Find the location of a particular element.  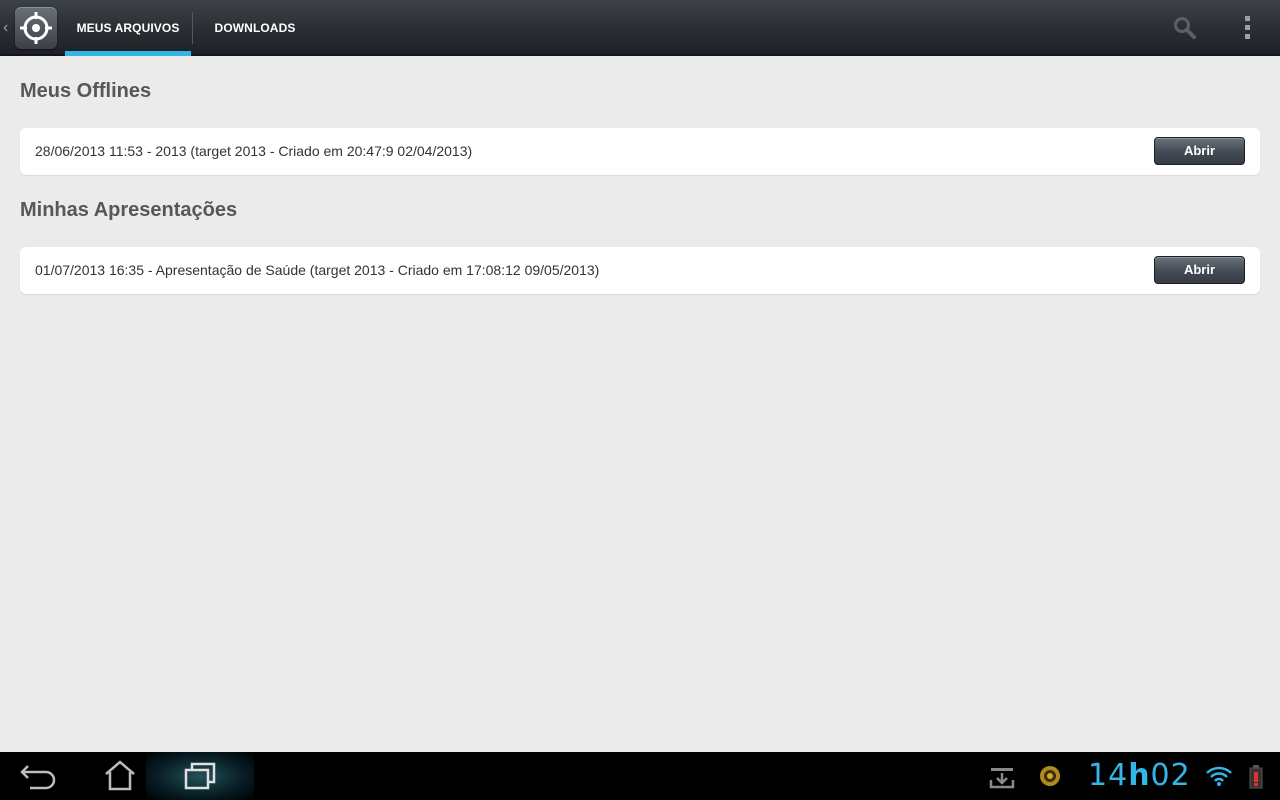

tab-label: MEUS ARQUIVOS is located at coordinates (128, 28).